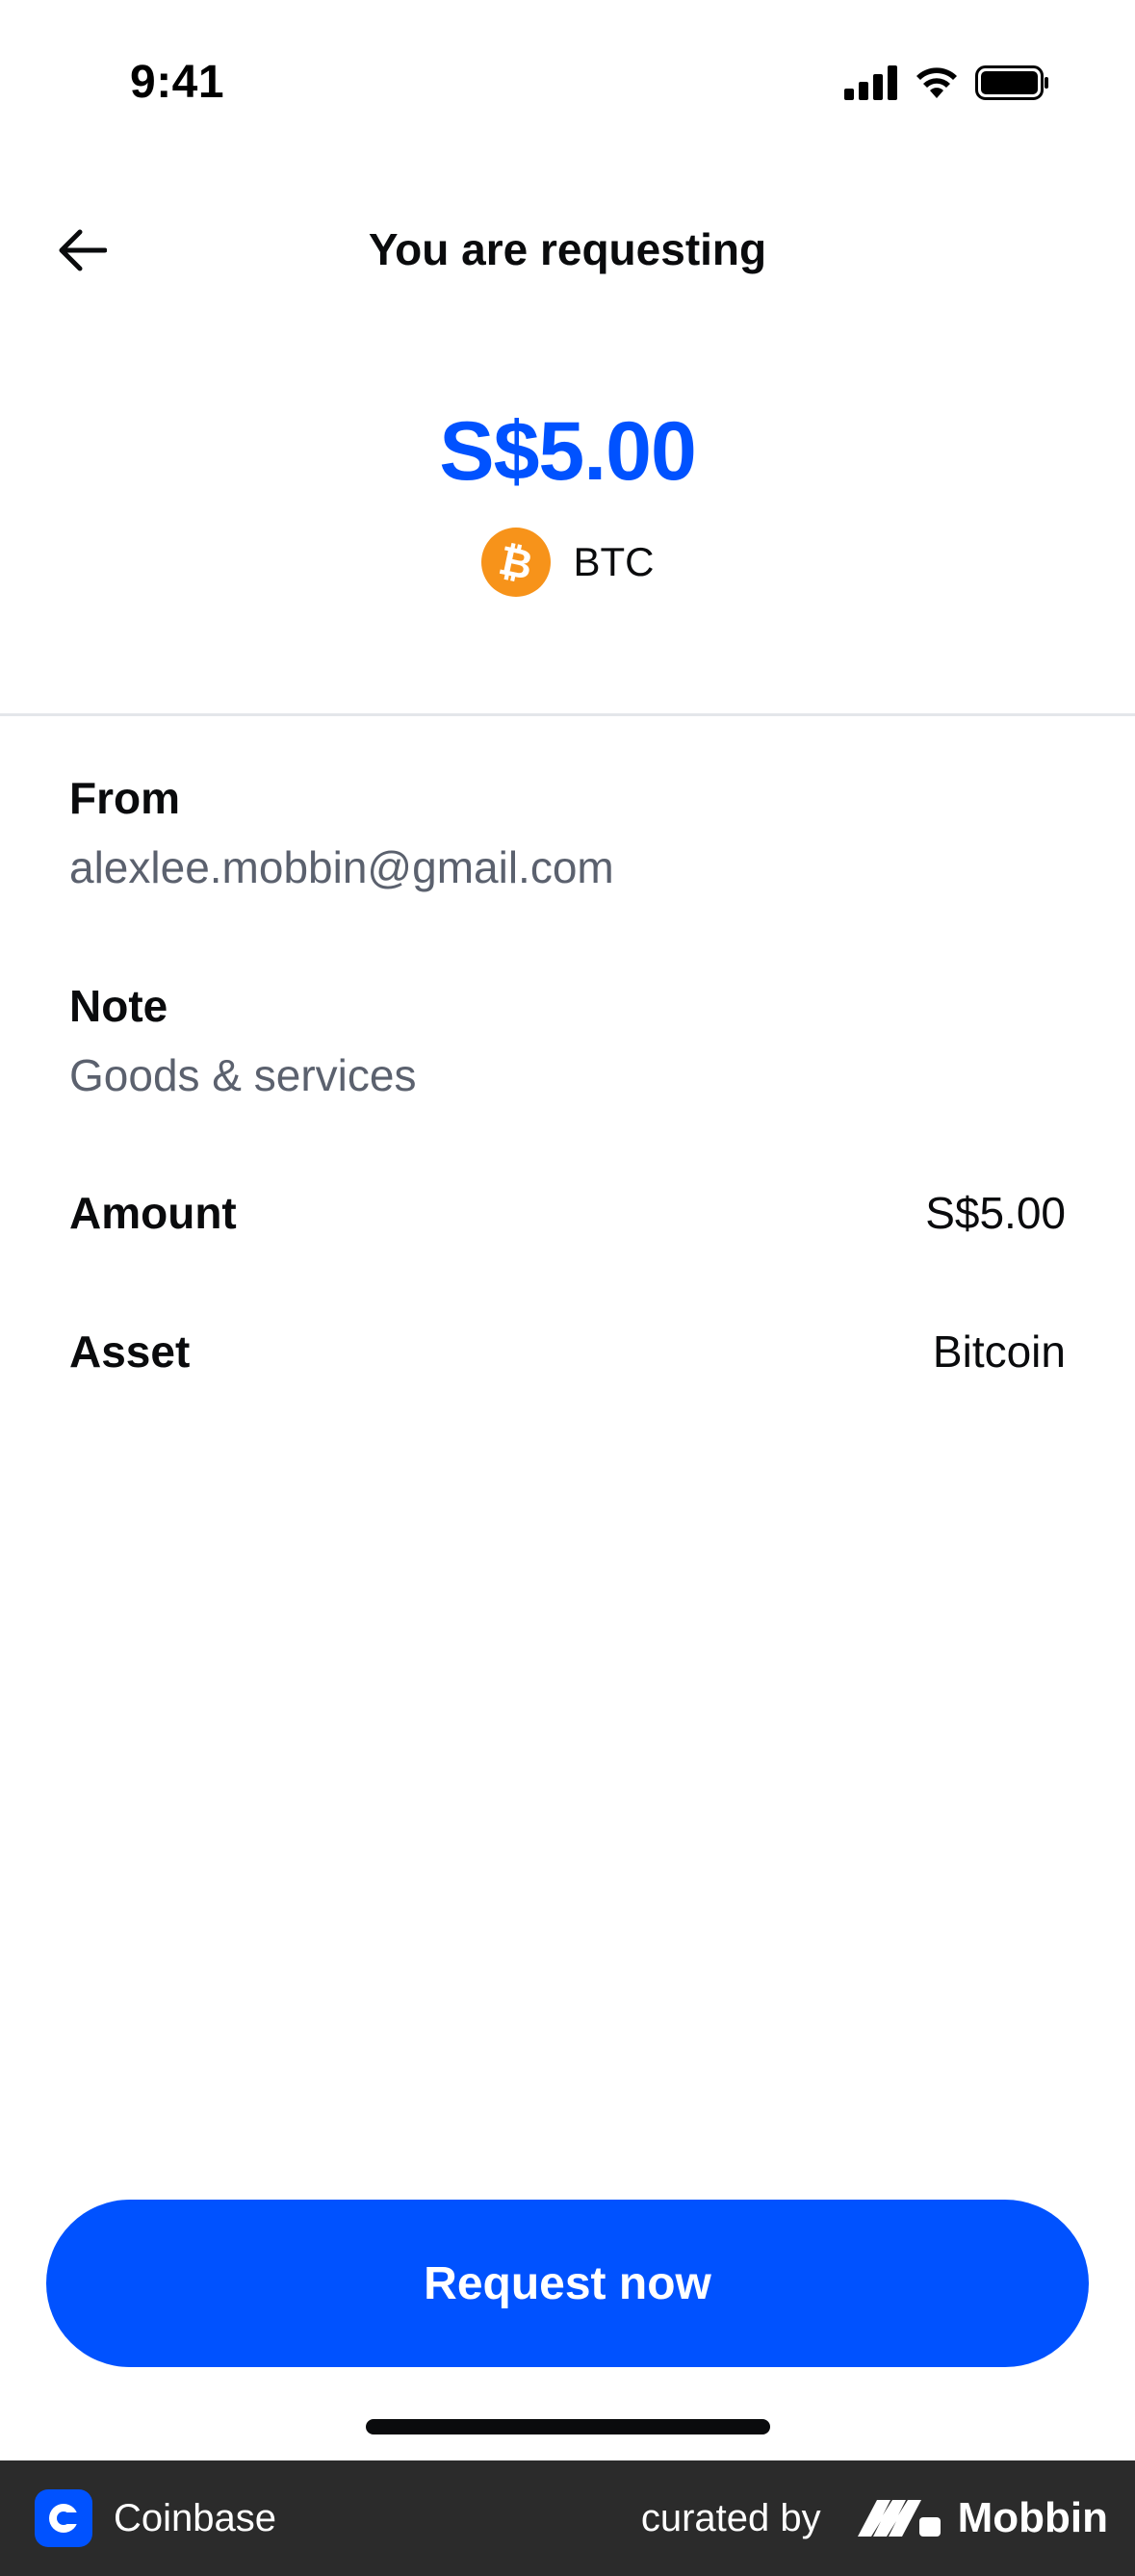 The image size is (1135, 2576). What do you see at coordinates (130, 1352) in the screenshot?
I see `asset-label: Asset` at bounding box center [130, 1352].